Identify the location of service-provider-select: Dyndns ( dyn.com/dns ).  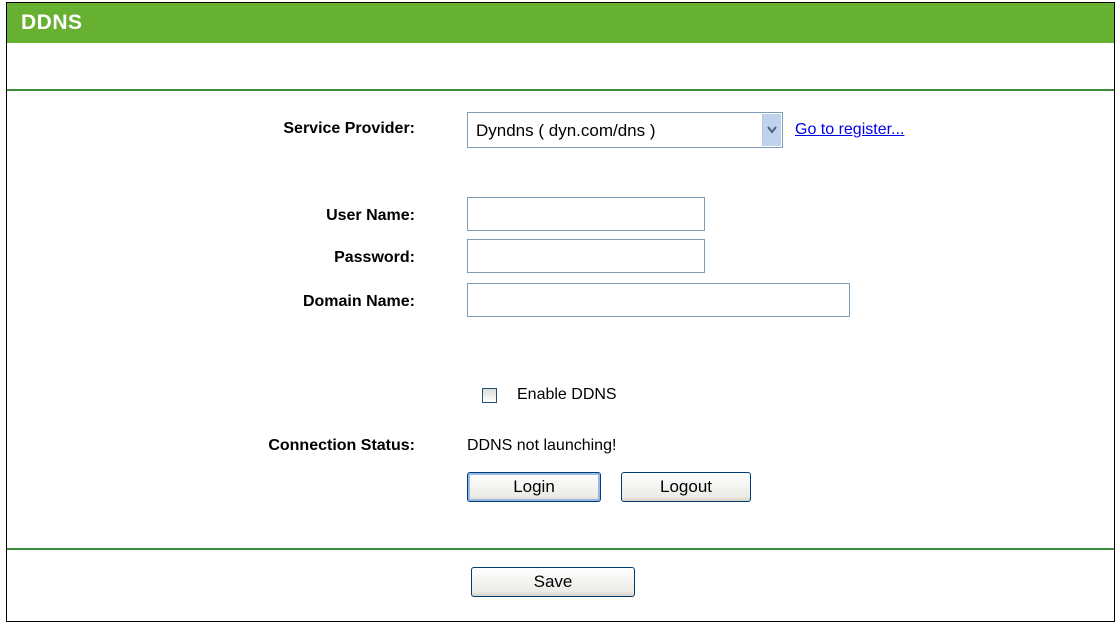
(625, 130).